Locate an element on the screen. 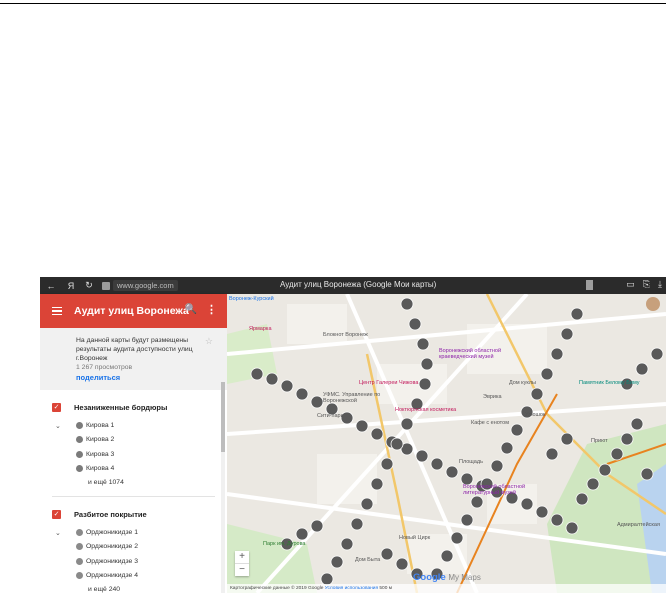  view-count: 1 267 просмотров is located at coordinates (104, 367).